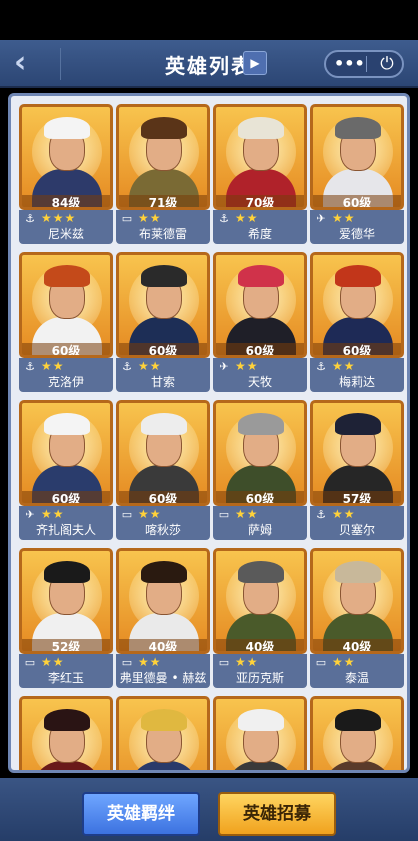 This screenshot has height=841, width=418. I want to click on more-dots-icon: •••, so click(349, 63).